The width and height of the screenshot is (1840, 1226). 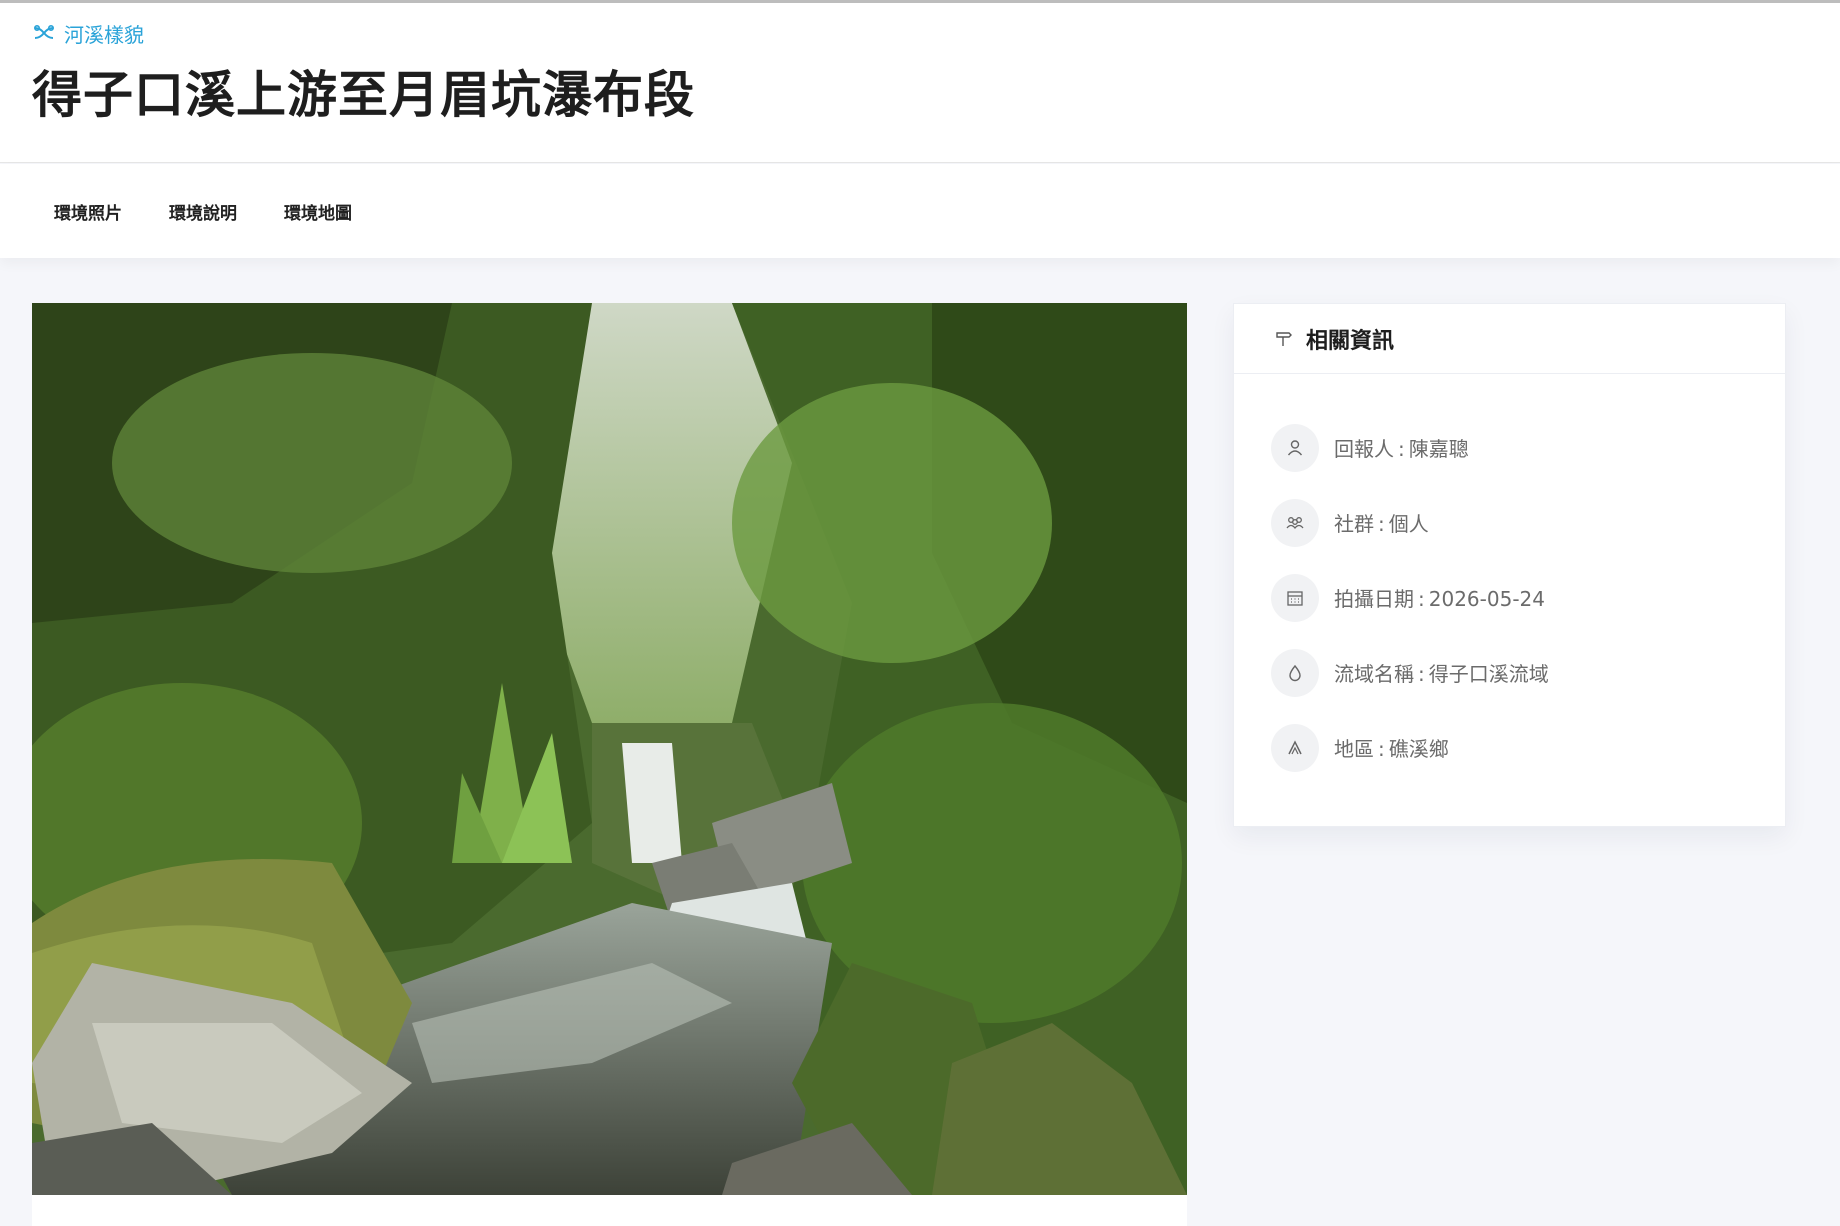 I want to click on info-value-basin: 得子口溪流域, so click(x=1488, y=674).